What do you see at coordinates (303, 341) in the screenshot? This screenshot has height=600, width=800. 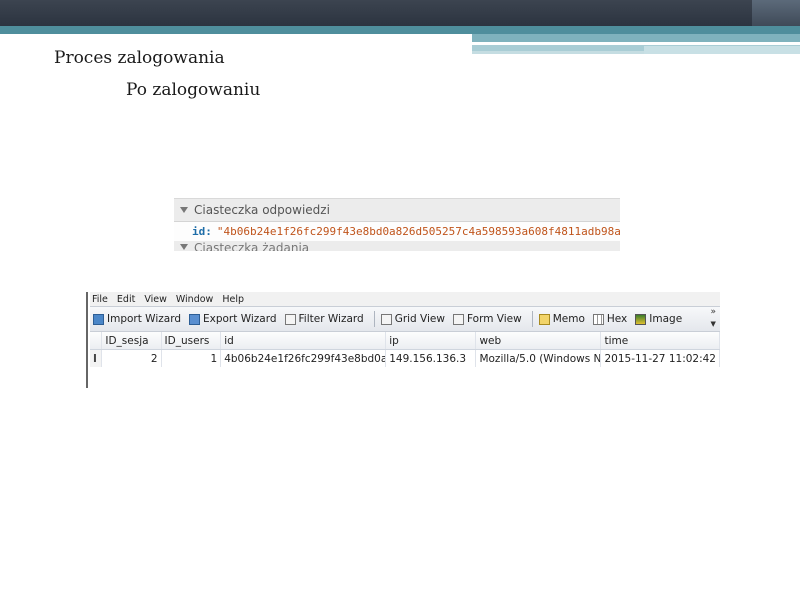 I see `column-header-id: id` at bounding box center [303, 341].